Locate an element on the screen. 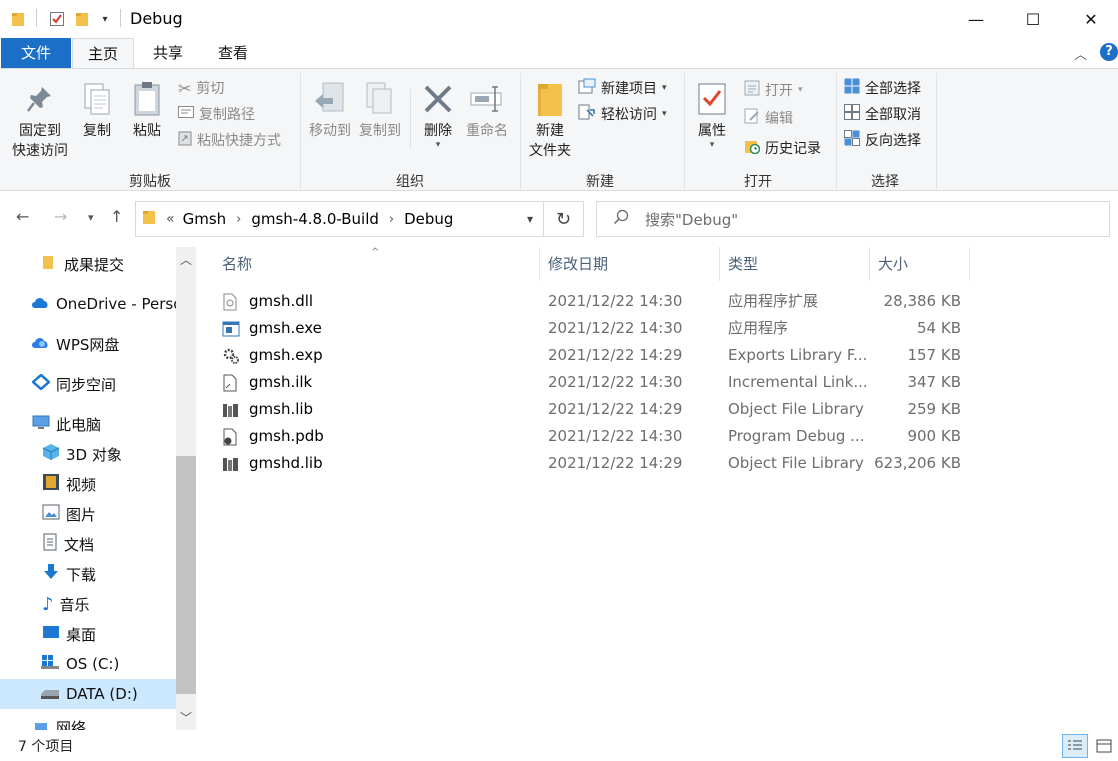  nav-item-sync: 同步空间 is located at coordinates (88, 384).